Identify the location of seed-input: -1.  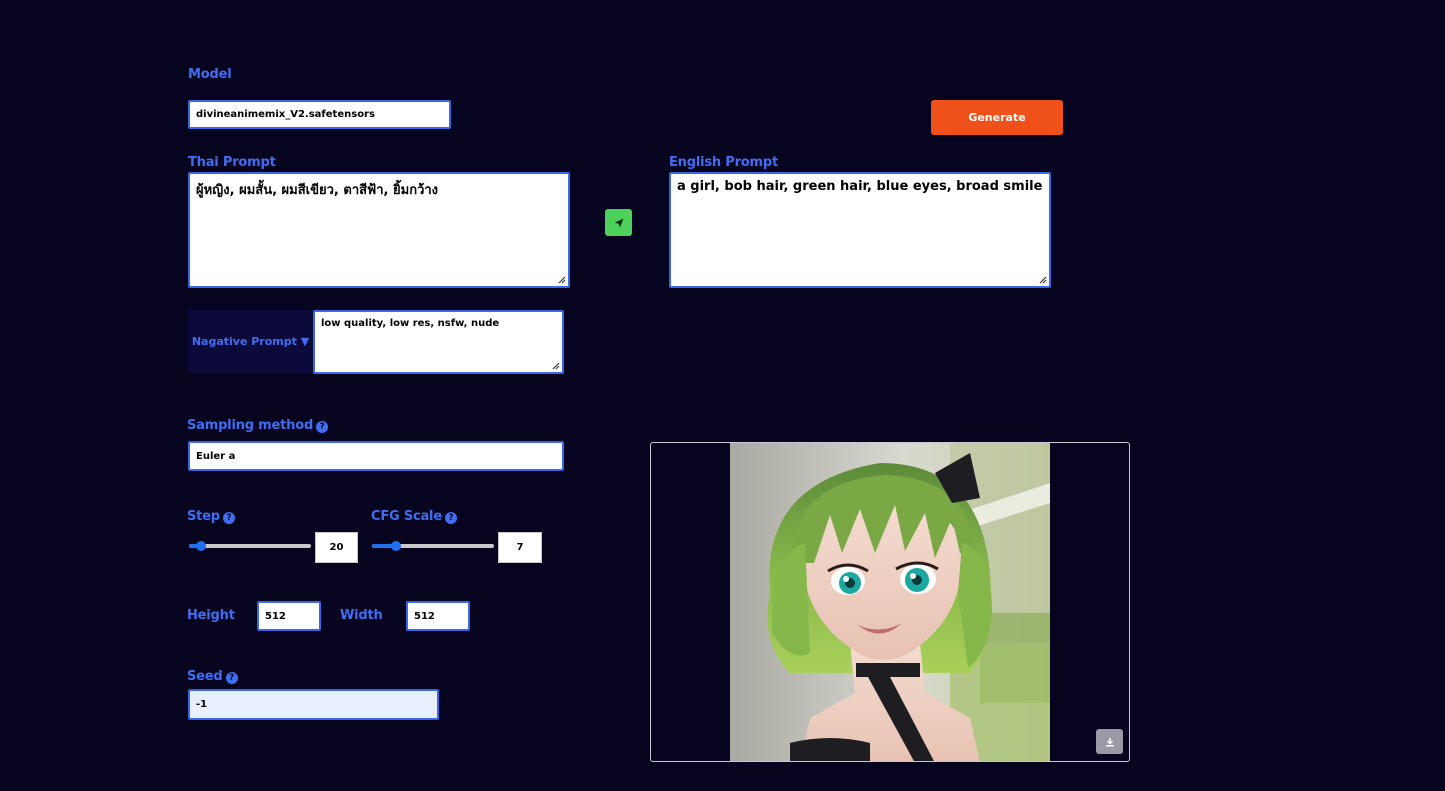
(313, 704).